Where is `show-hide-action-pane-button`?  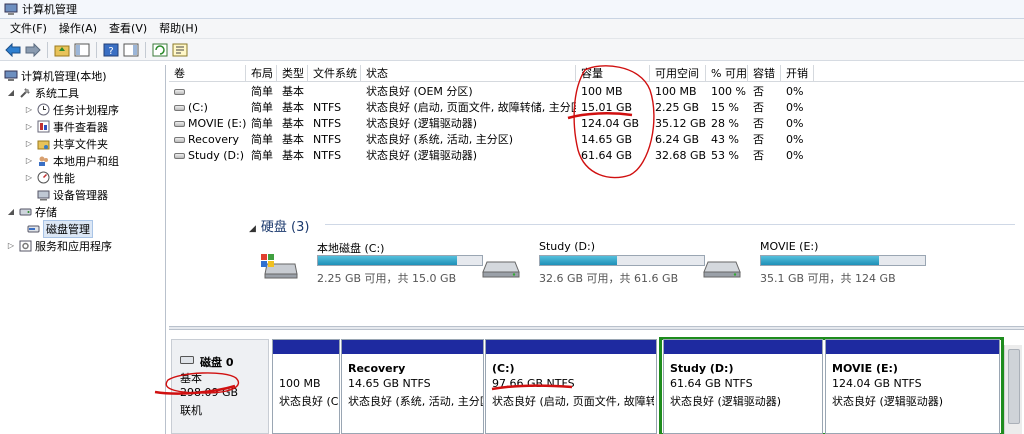 show-hide-action-pane-button is located at coordinates (131, 50).